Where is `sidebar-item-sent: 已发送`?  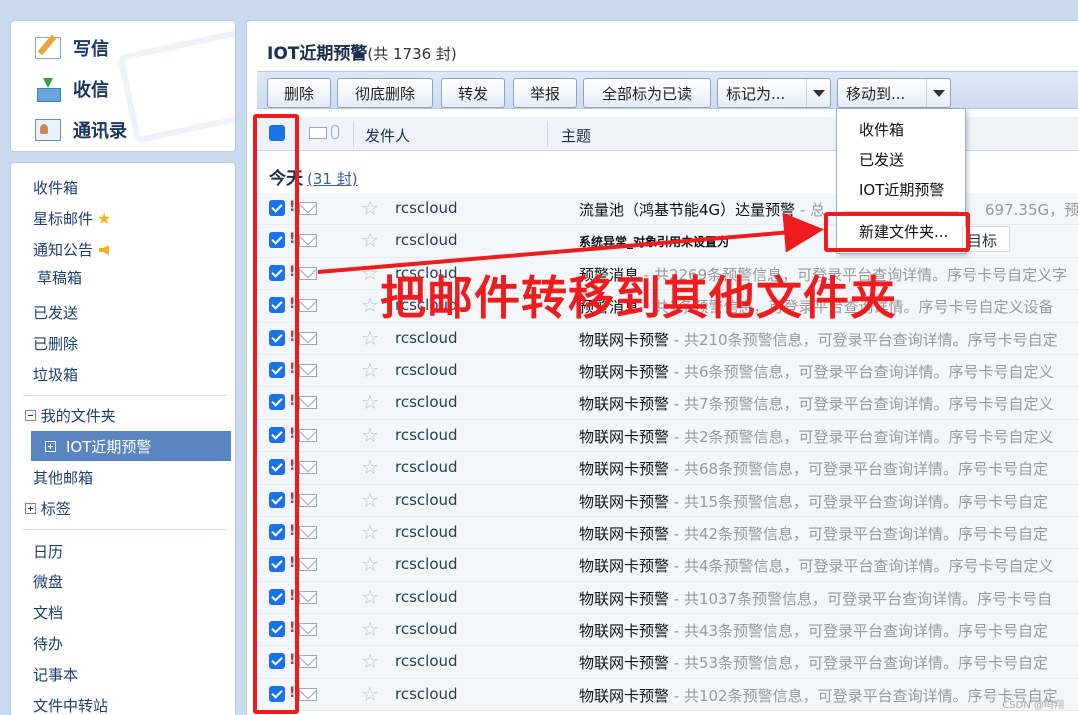
sidebar-item-sent: 已发送 is located at coordinates (55, 312).